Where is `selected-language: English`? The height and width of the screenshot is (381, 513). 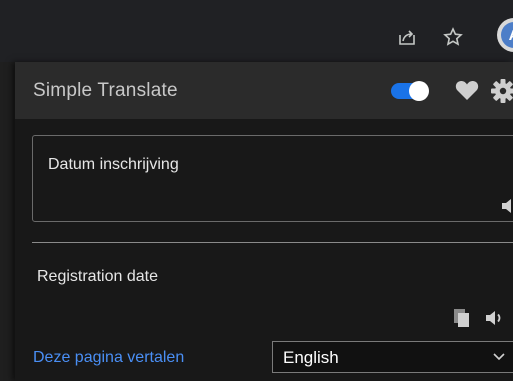
selected-language: English is located at coordinates (311, 357).